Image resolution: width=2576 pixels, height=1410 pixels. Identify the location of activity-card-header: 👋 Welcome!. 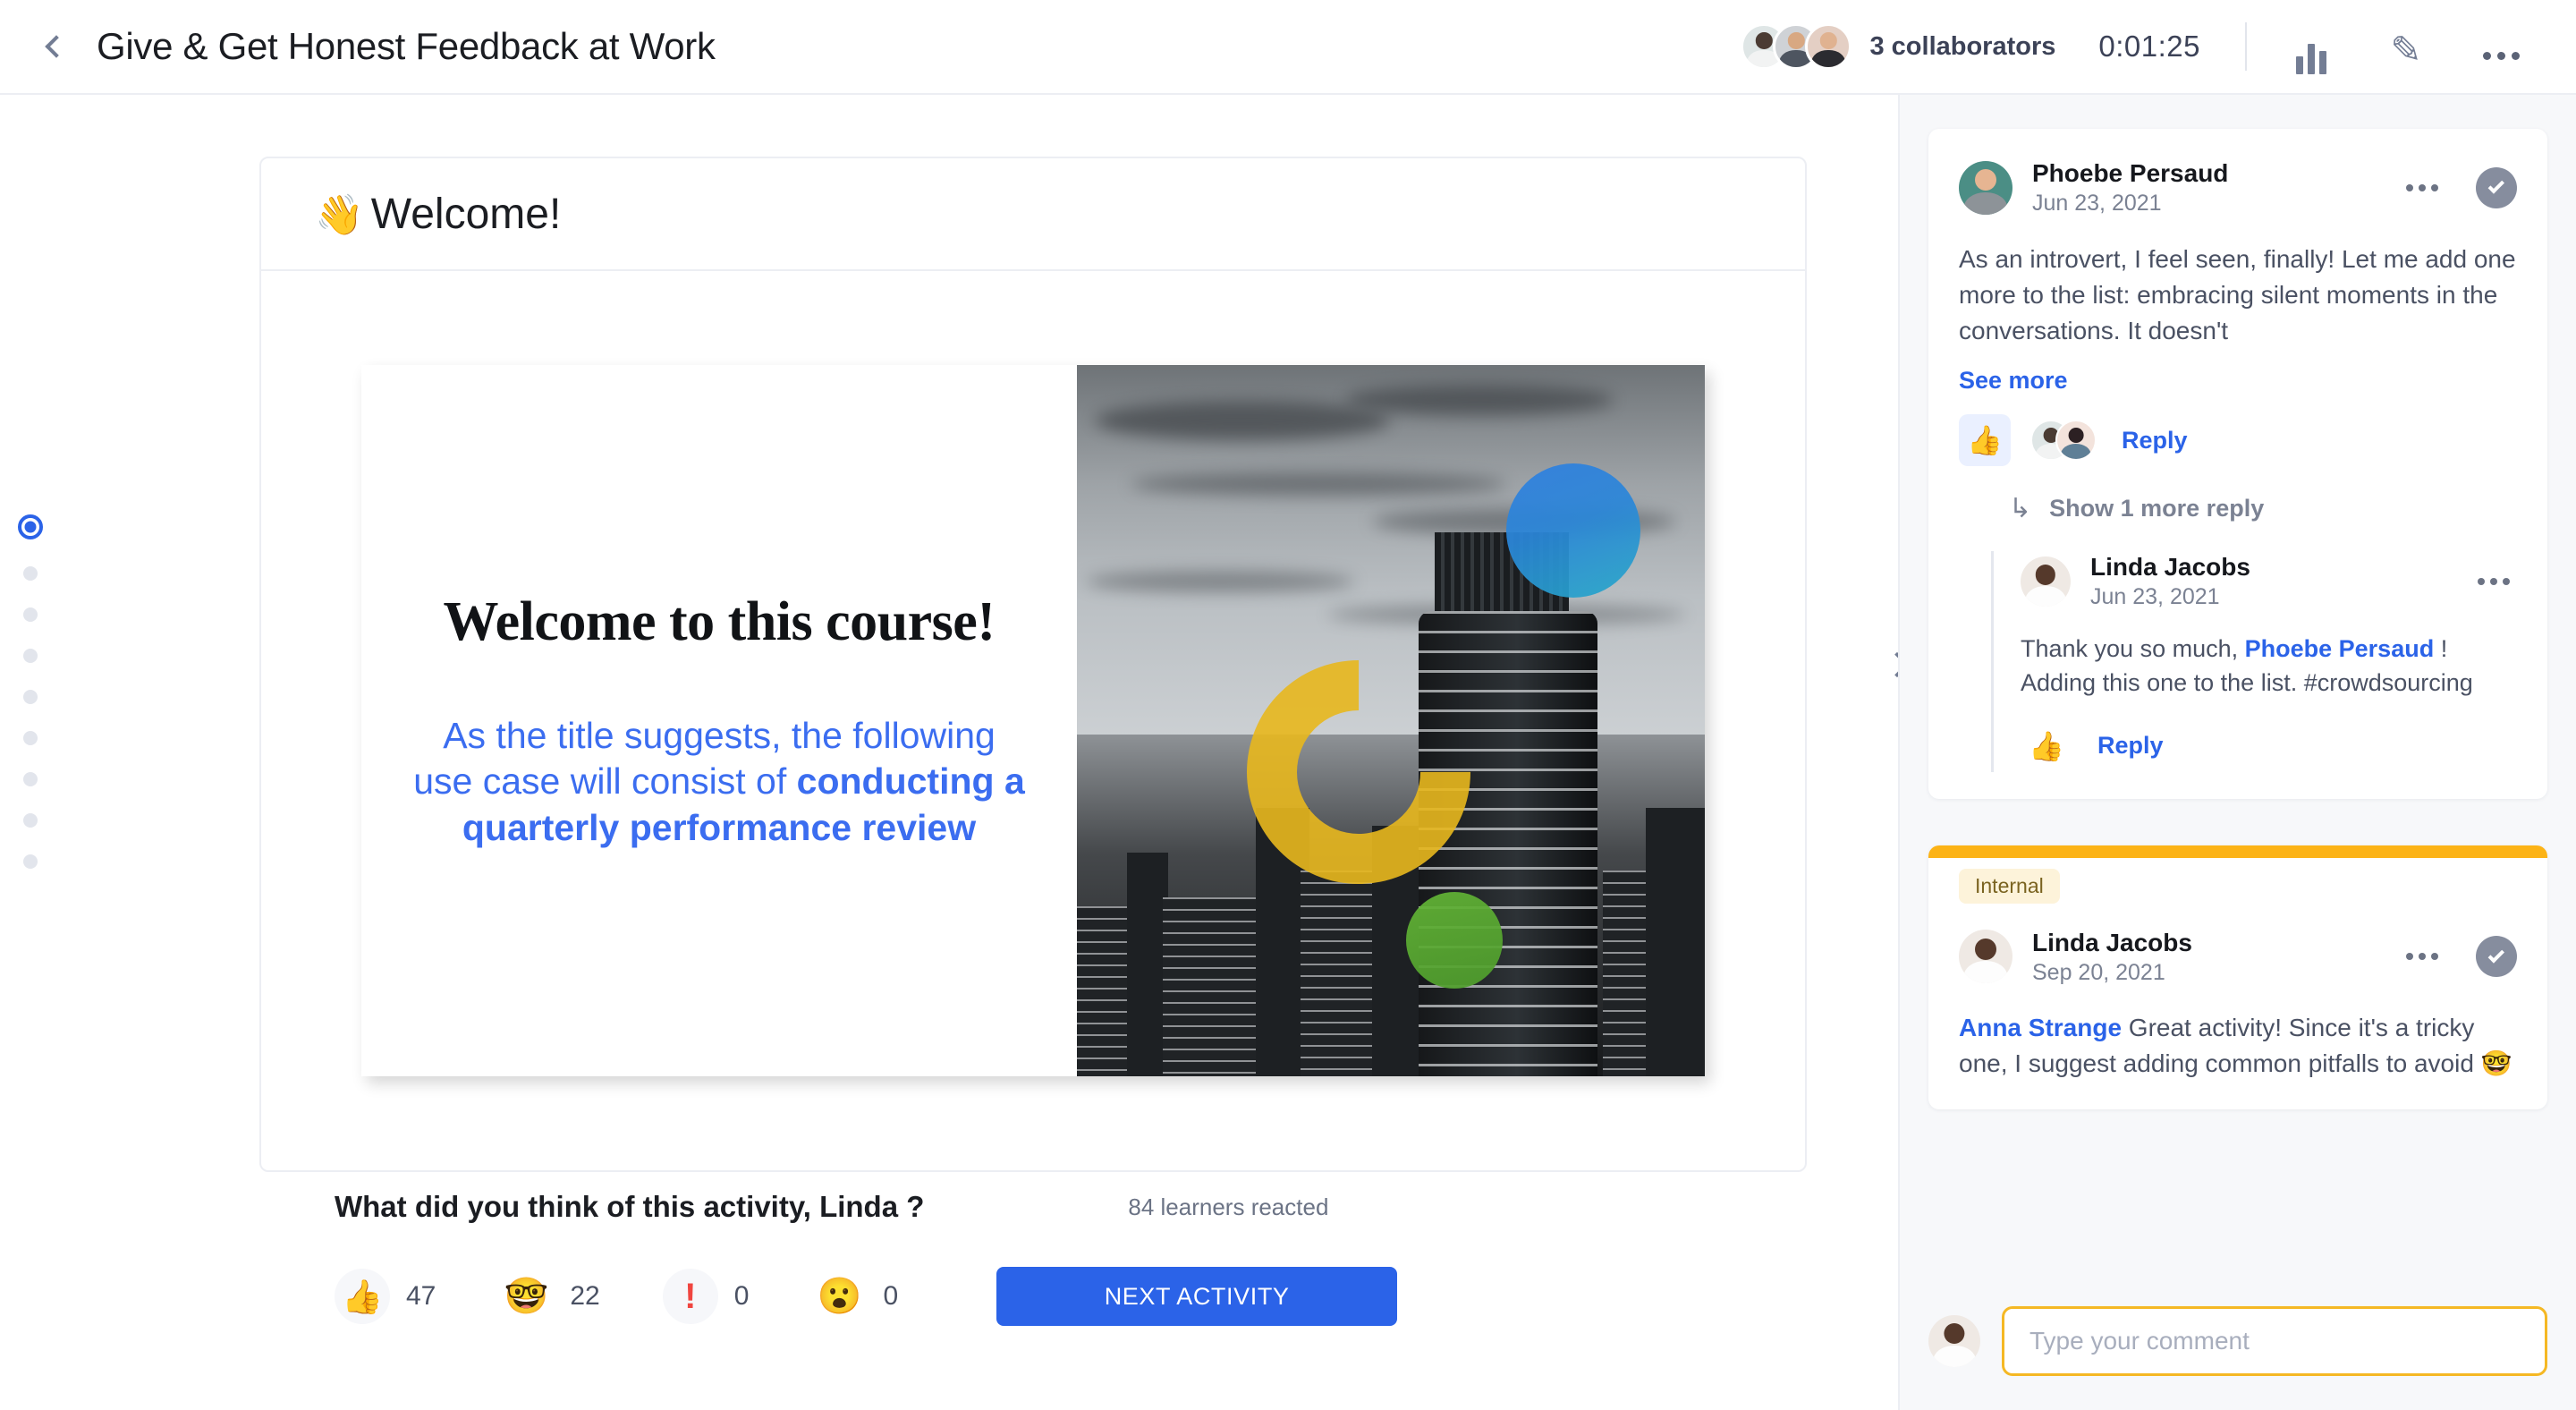
(1033, 215).